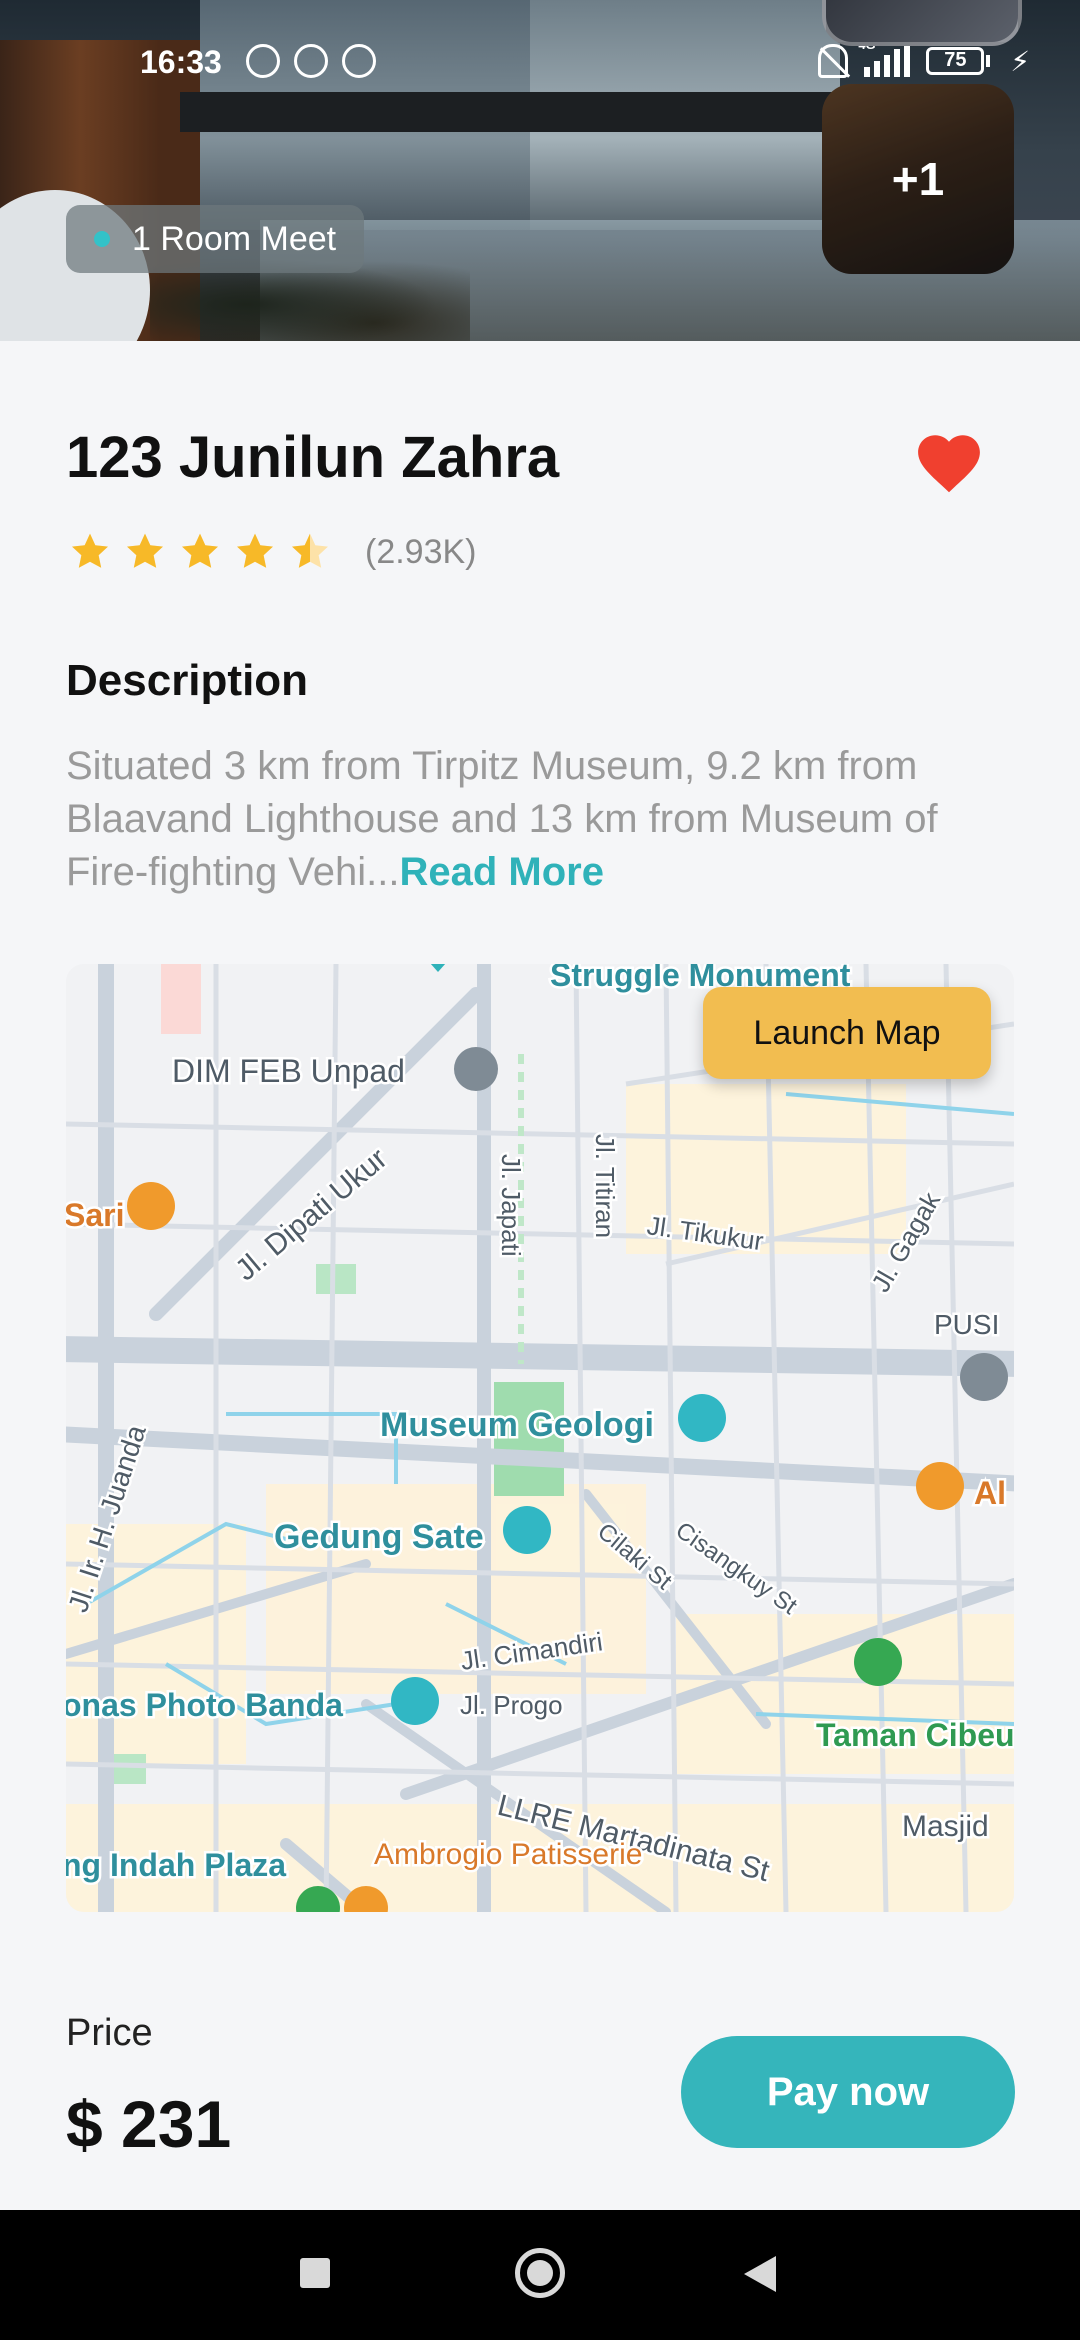 This screenshot has width=1080, height=2340. I want to click on pay-now-button: Pay now, so click(848, 2092).